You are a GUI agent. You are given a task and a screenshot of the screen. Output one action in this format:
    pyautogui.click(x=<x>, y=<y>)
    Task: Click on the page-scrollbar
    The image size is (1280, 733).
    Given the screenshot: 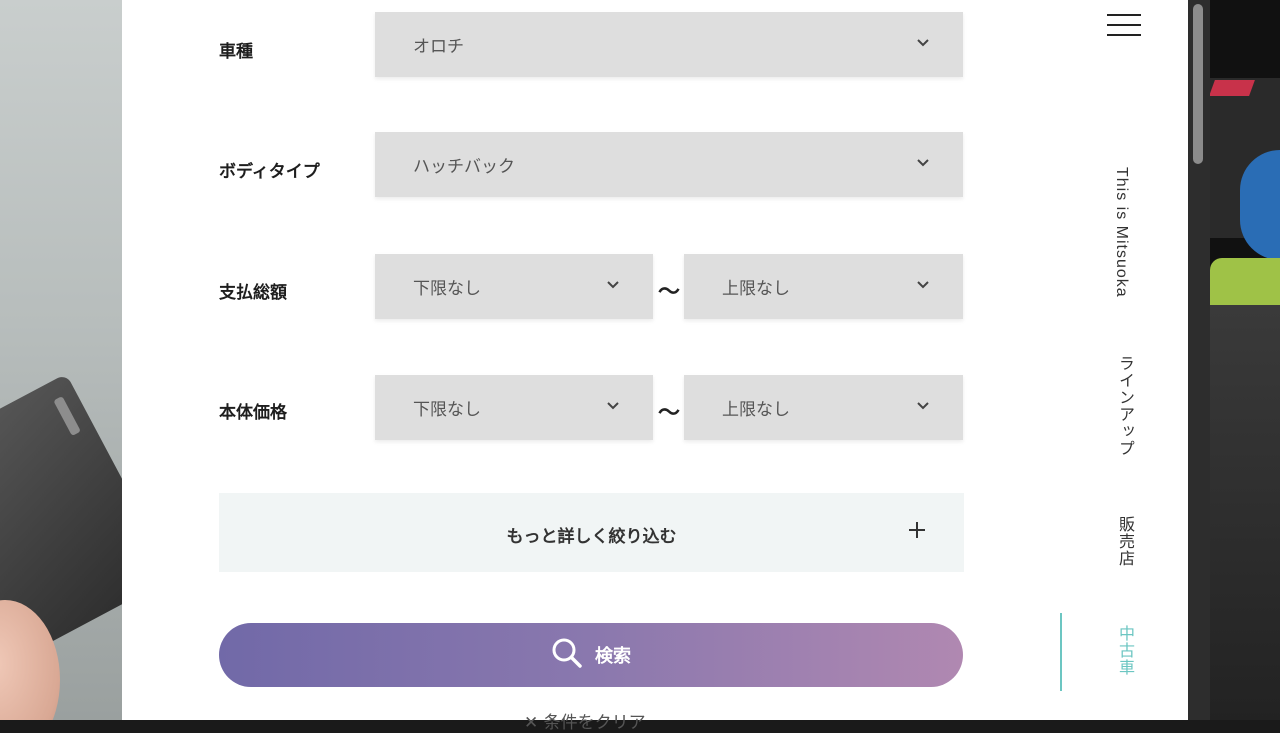 What is the action you would take?
    pyautogui.click(x=1199, y=360)
    